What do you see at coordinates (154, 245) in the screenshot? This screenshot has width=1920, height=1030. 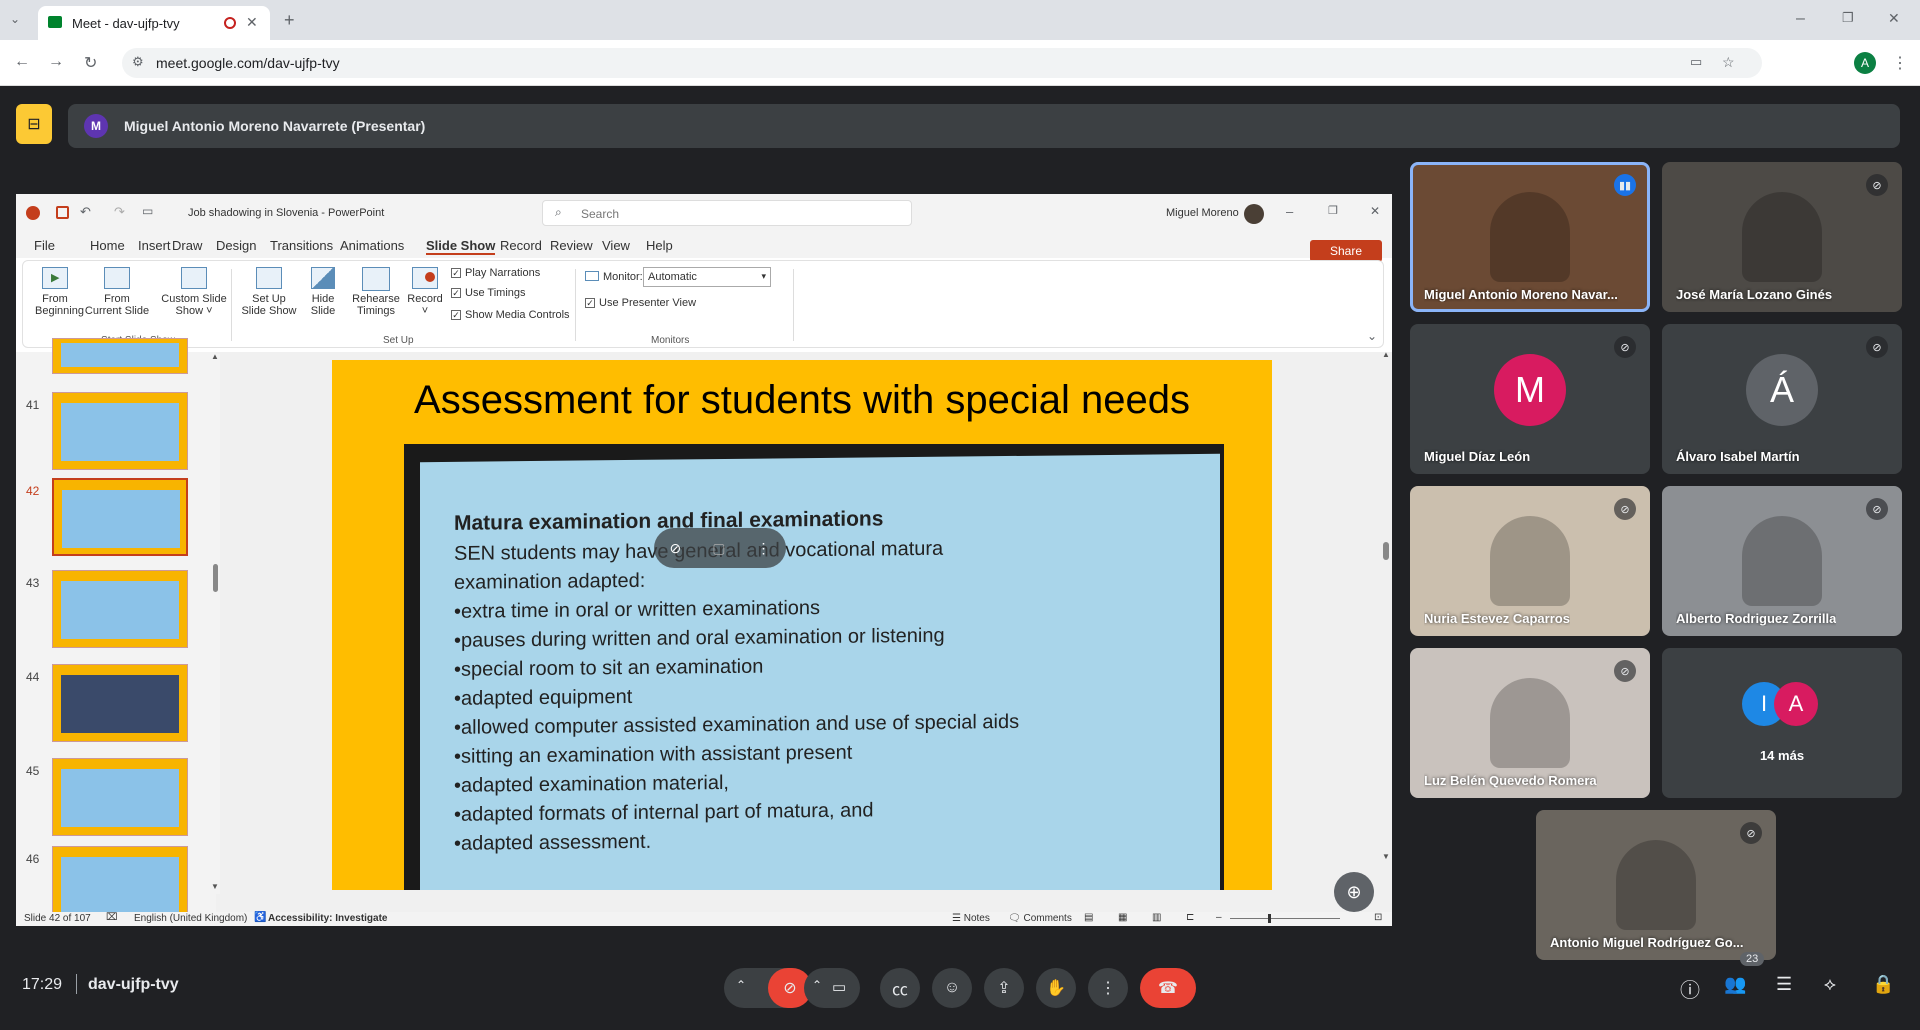 I see `ppt-menu-insert: Insert` at bounding box center [154, 245].